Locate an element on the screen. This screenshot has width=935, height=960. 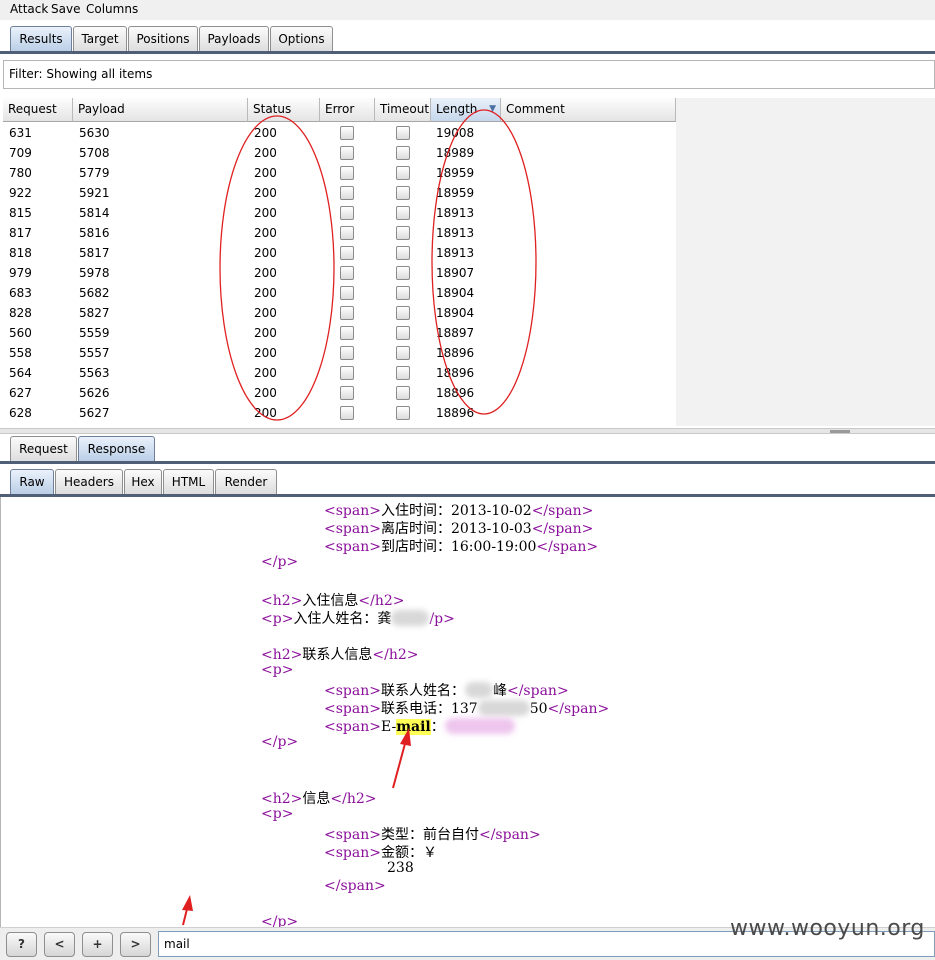
table-row: 560 5559 200 18897 is located at coordinates (339, 333).